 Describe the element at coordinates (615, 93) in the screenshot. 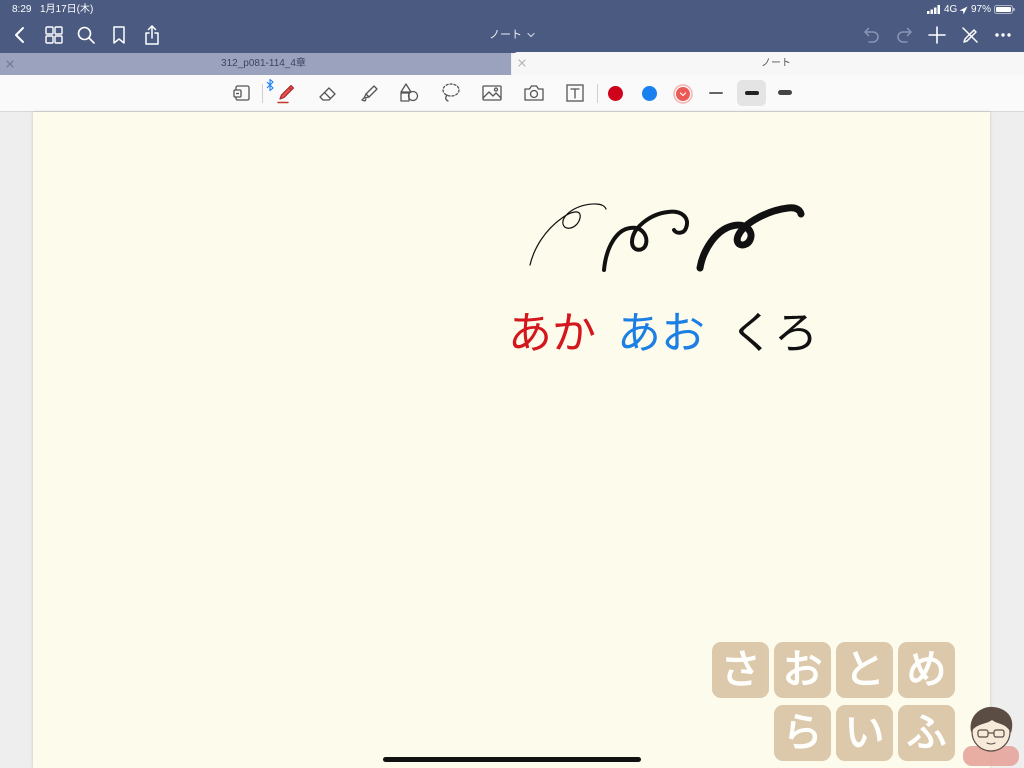

I see `color-swatch-red` at that location.